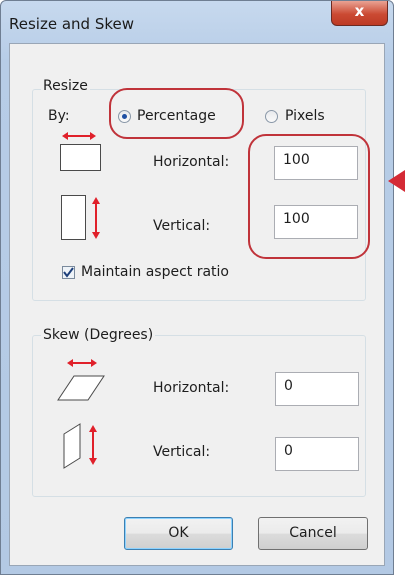 This screenshot has height=577, width=405. Describe the element at coordinates (59, 116) in the screenshot. I see `by-label: By:` at that location.